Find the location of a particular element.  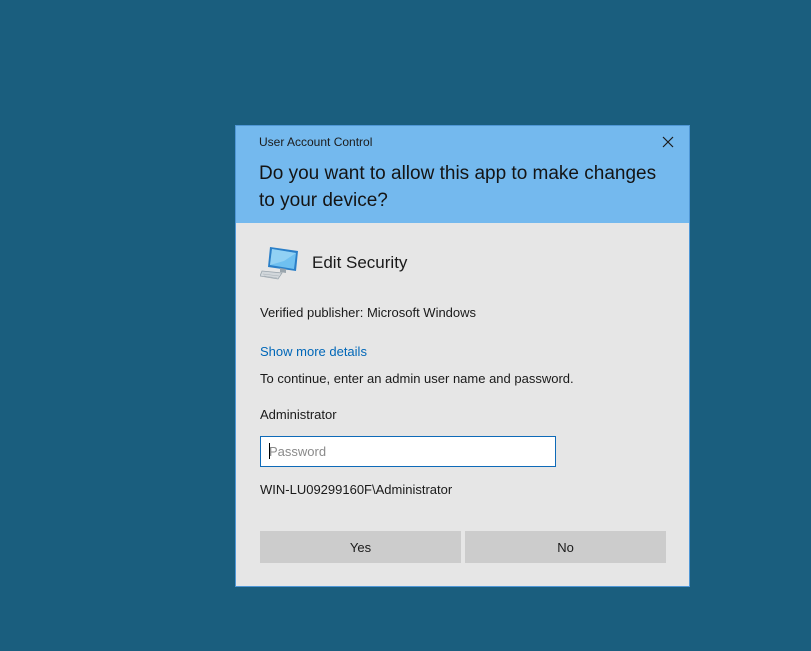

close-button is located at coordinates (668, 142).